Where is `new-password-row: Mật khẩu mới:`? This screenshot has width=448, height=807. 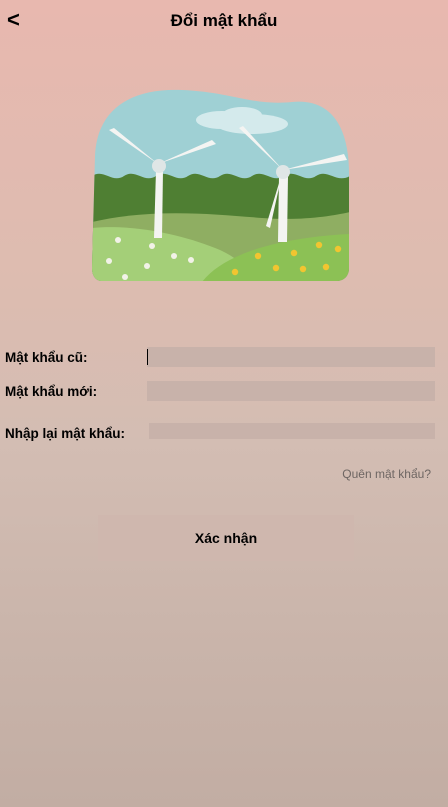
new-password-row: Mật khẩu mới: is located at coordinates (224, 392).